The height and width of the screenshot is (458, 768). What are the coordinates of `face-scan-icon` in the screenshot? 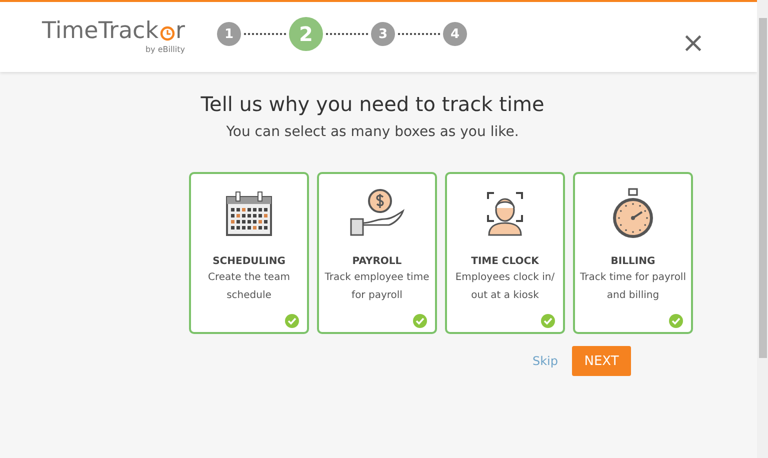 It's located at (505, 214).